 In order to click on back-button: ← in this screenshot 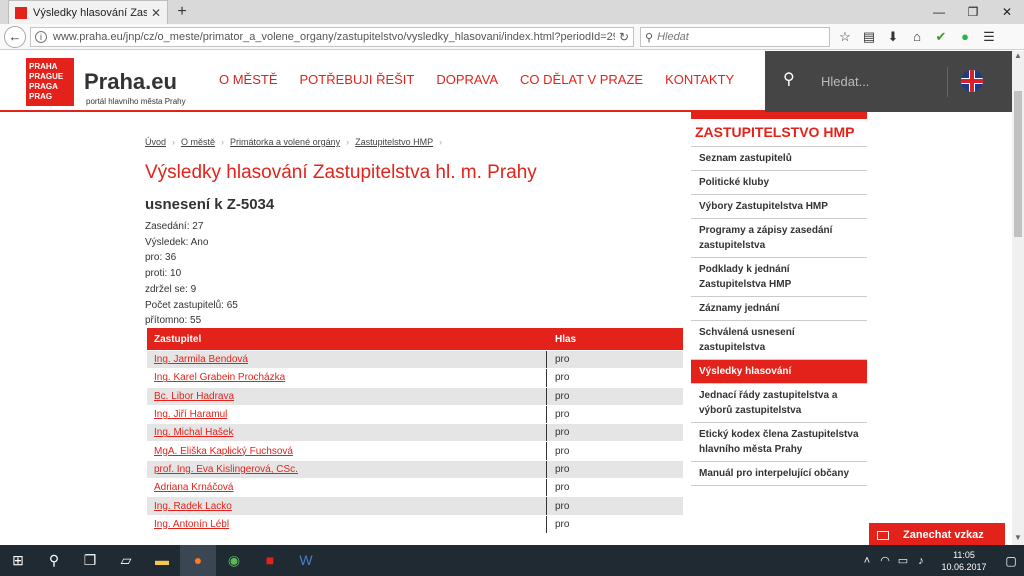, I will do `click(15, 37)`.